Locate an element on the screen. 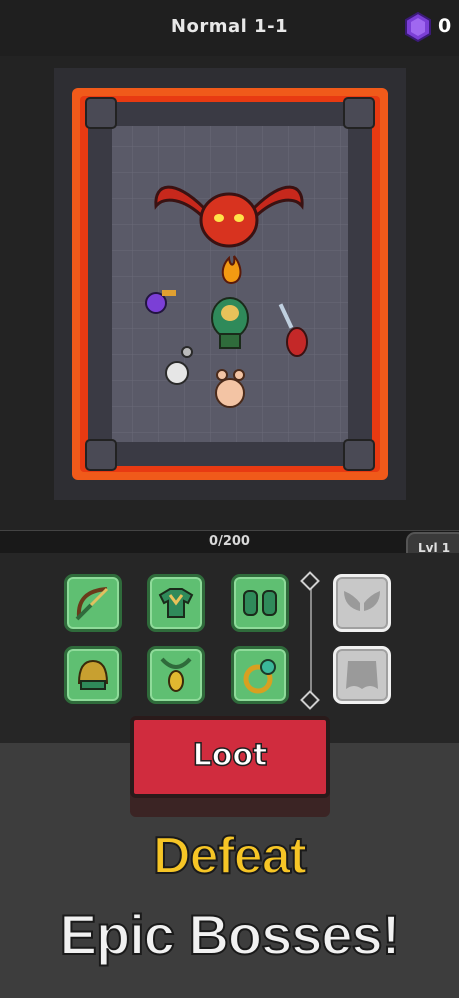  slot-divider is located at coordinates (311, 639).